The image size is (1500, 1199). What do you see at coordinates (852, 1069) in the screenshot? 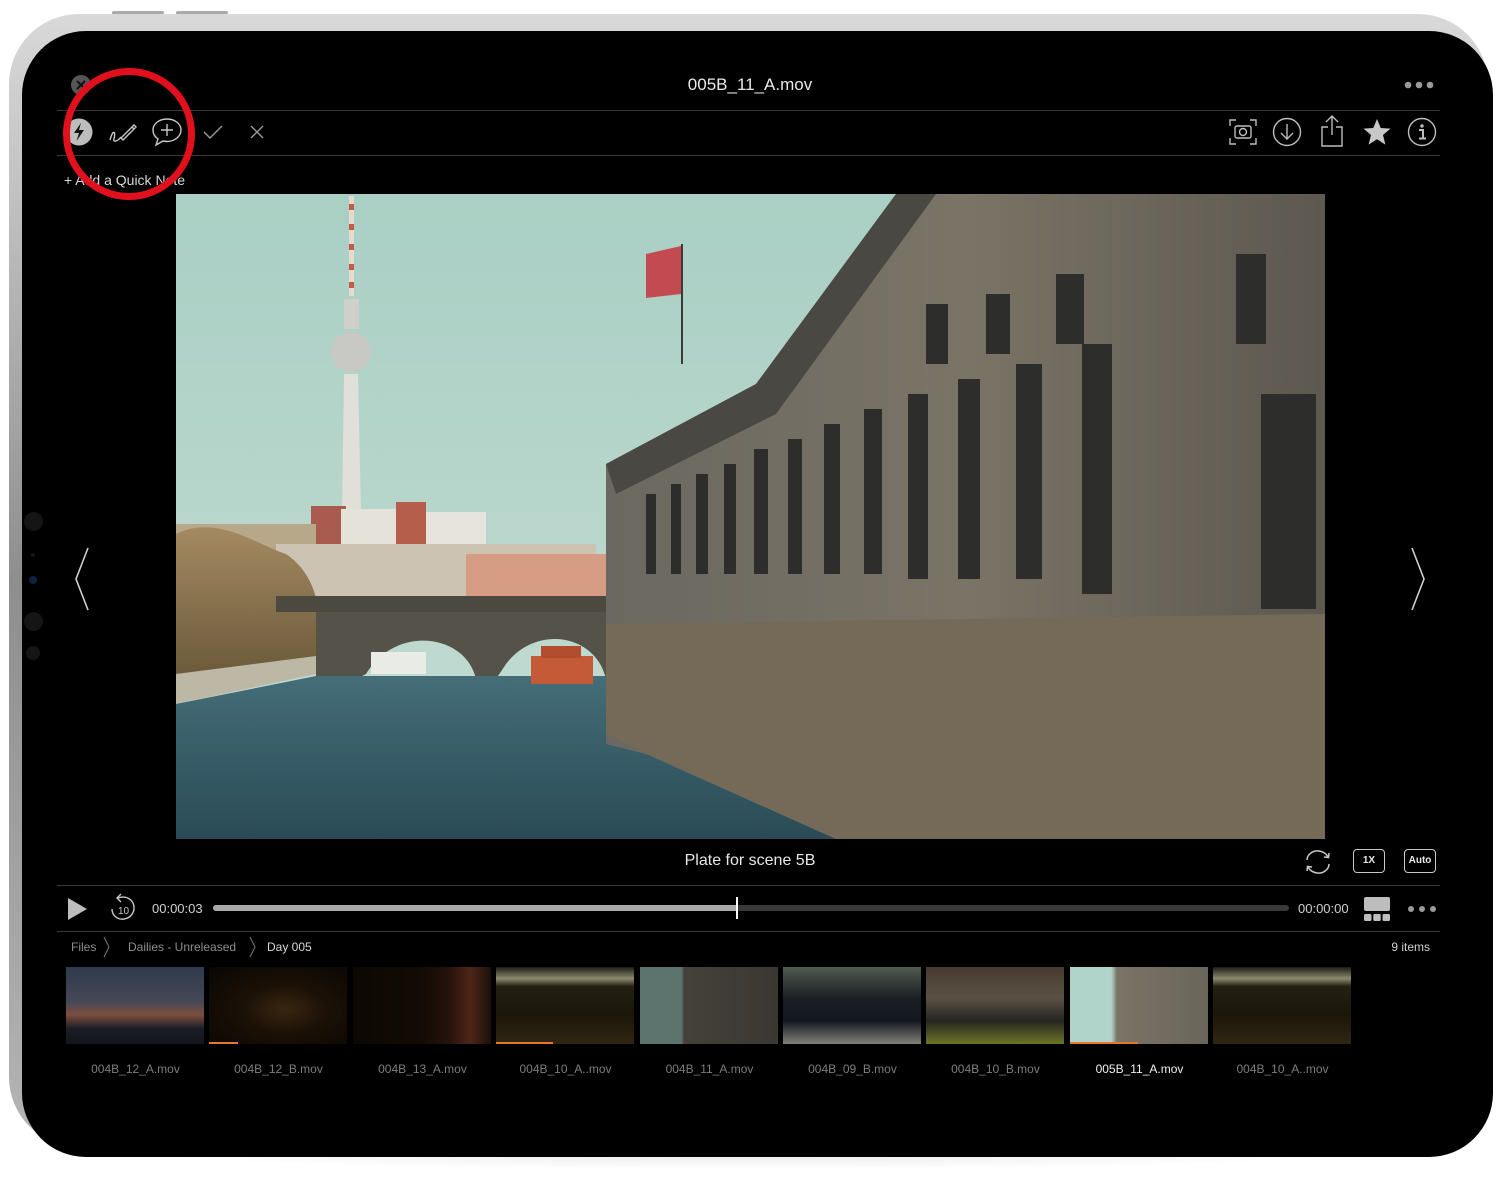
I see `filmstrip-label: 004B_09_B.mov` at bounding box center [852, 1069].